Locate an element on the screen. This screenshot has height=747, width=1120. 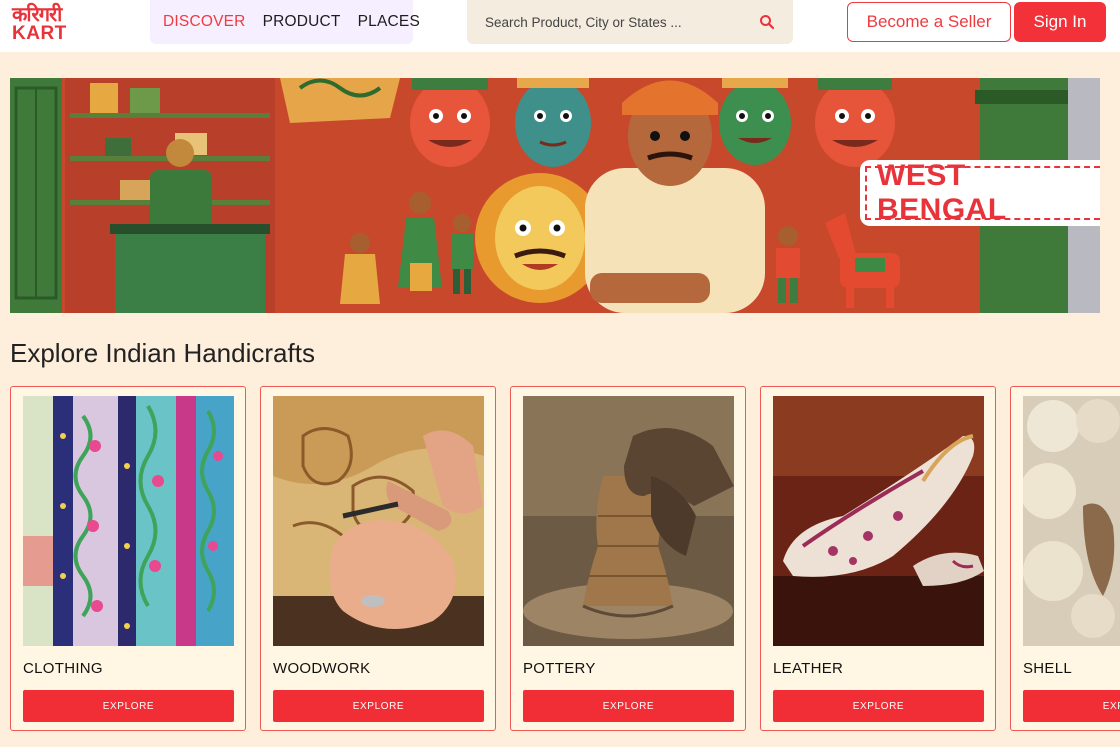
nav-discover: DISCOVER is located at coordinates (204, 22).